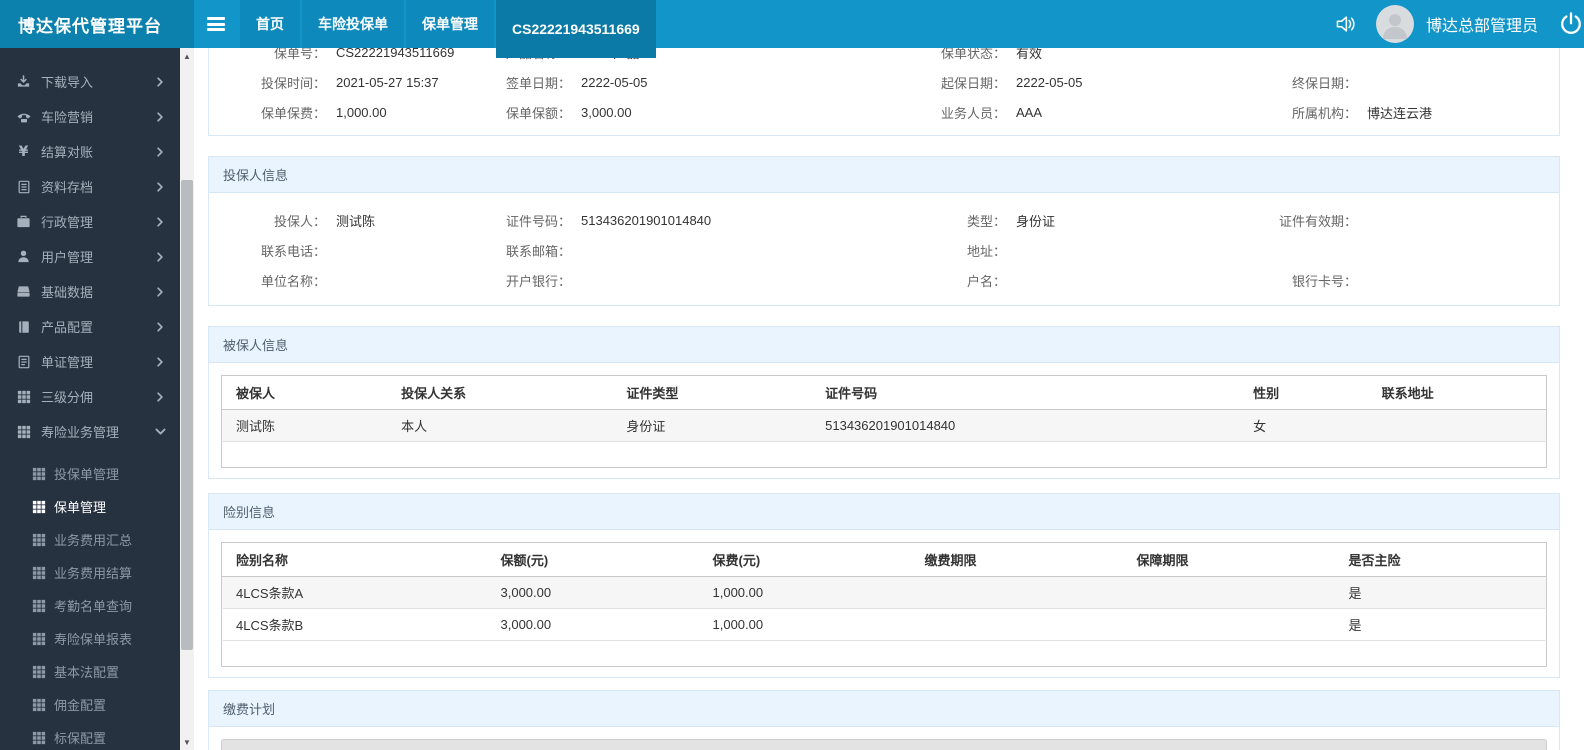 Image resolution: width=1584 pixels, height=750 pixels. I want to click on info-field: 投保人： 测试陈, so click(324, 221).